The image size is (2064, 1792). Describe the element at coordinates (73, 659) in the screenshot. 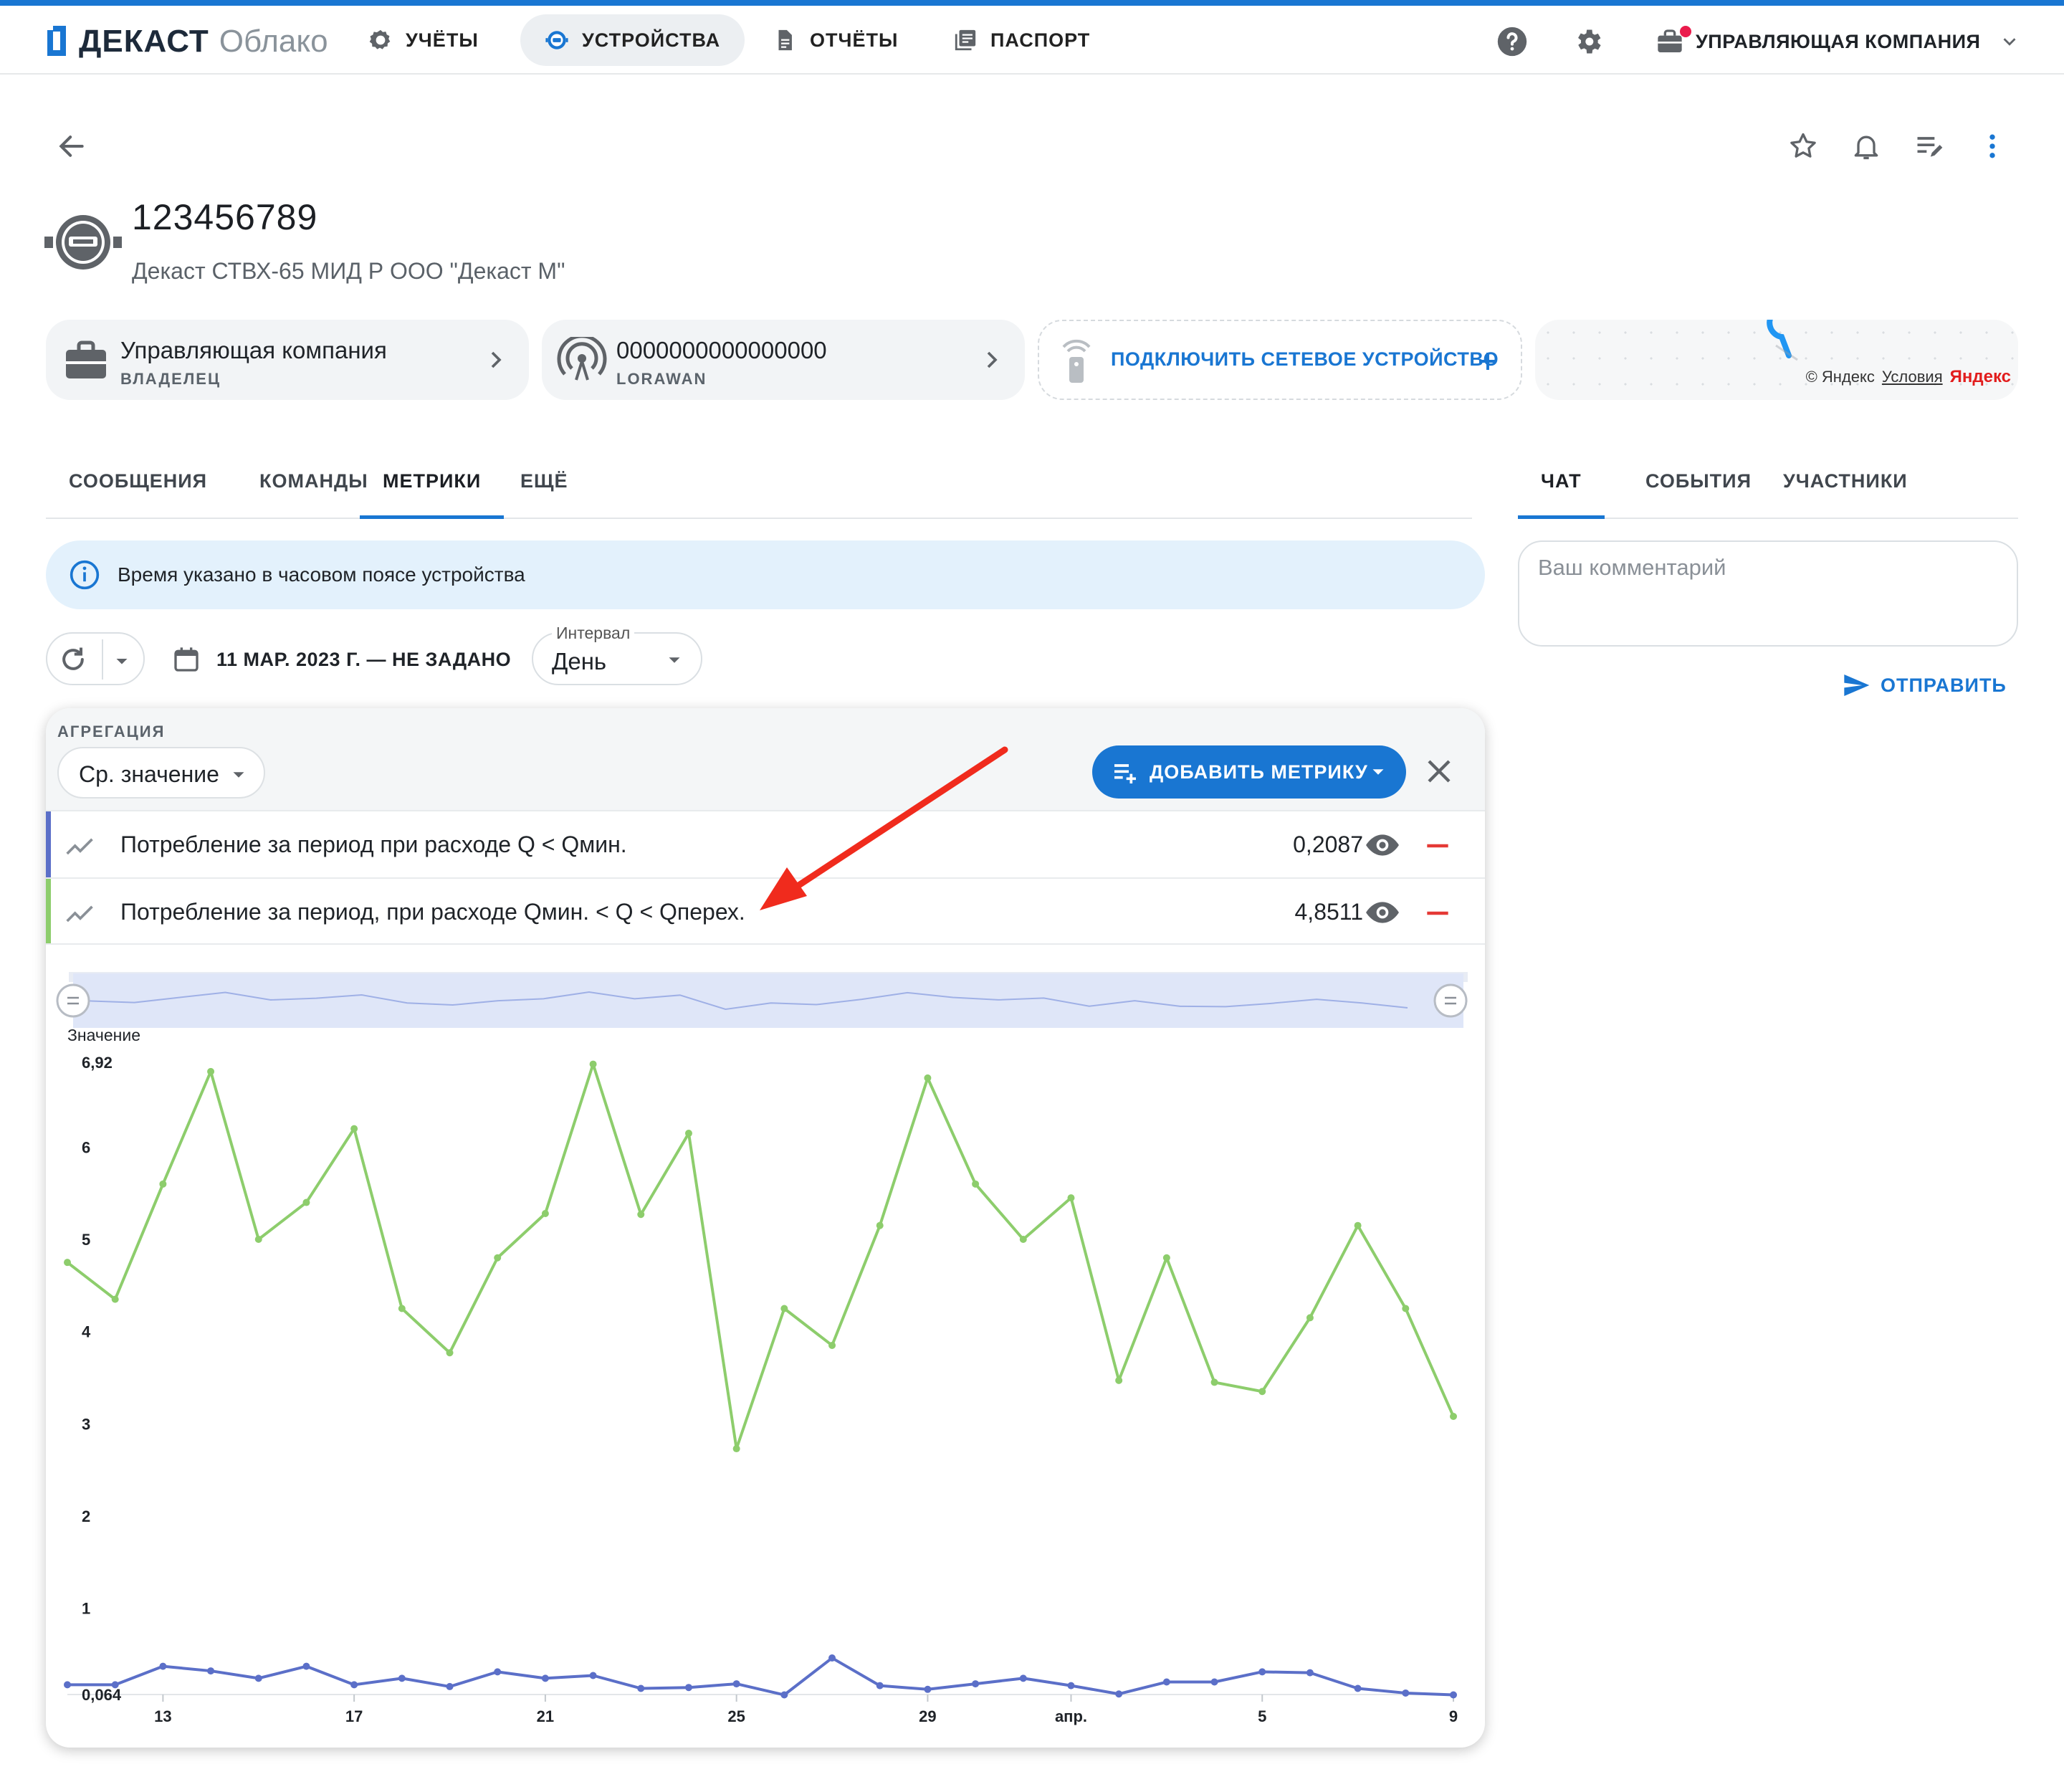

I see `refresh-icon` at that location.